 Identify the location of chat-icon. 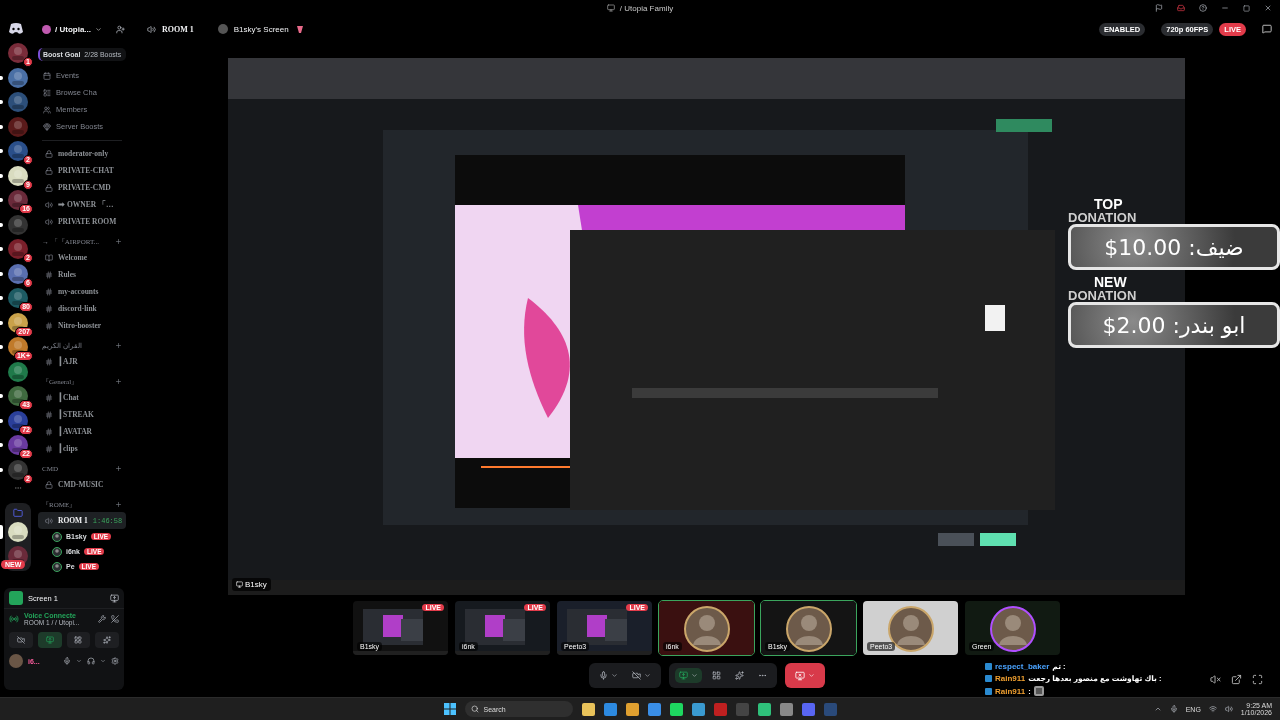
(1267, 29).